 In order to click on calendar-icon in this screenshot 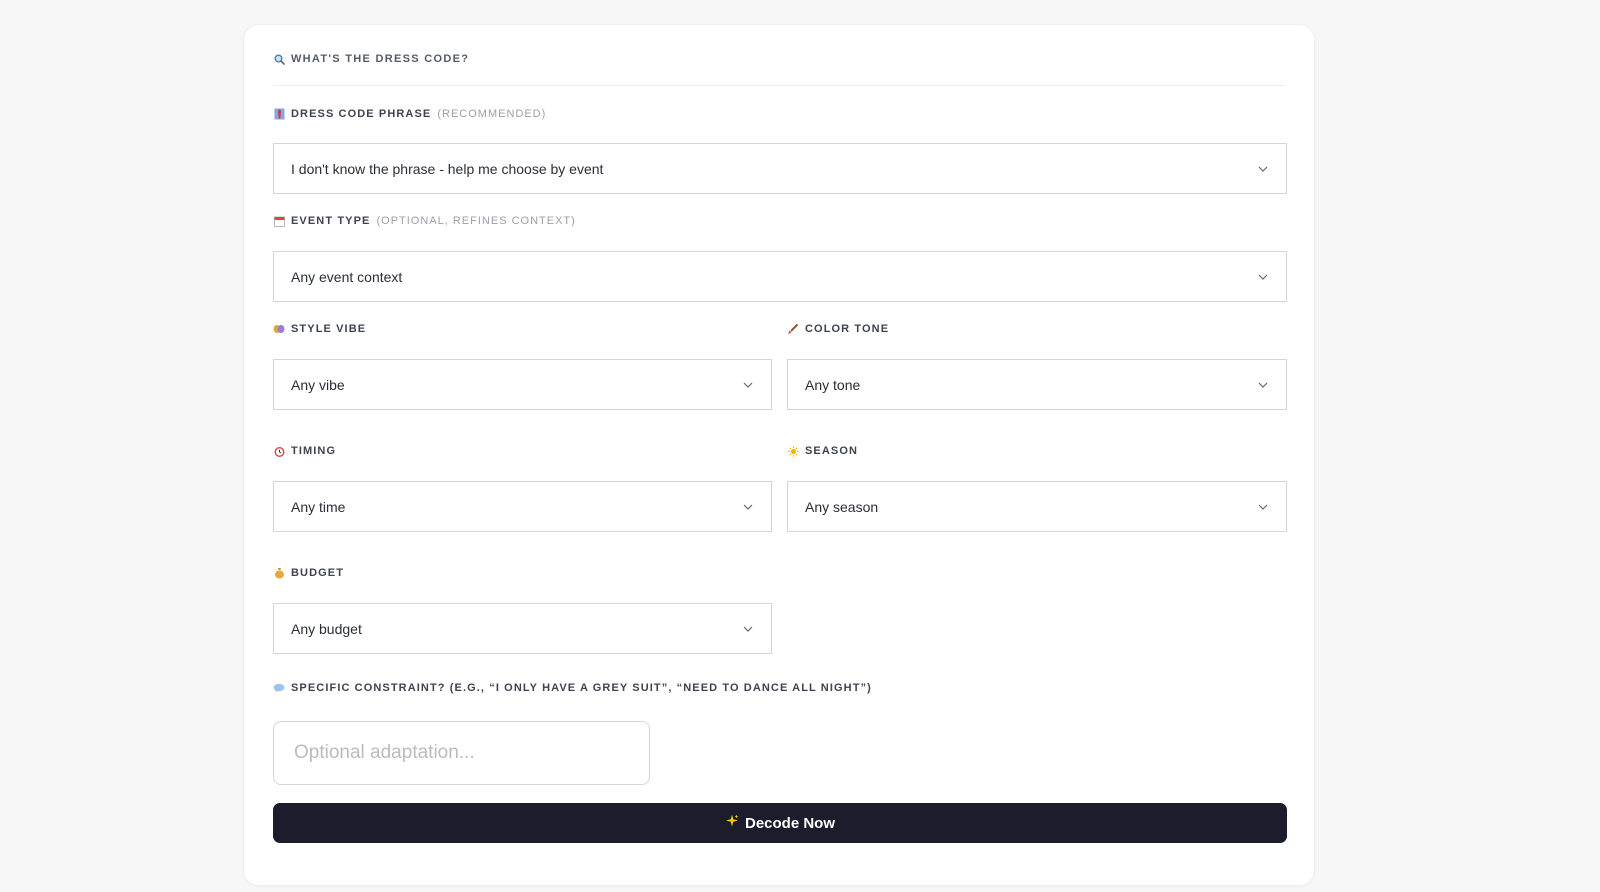, I will do `click(279, 221)`.